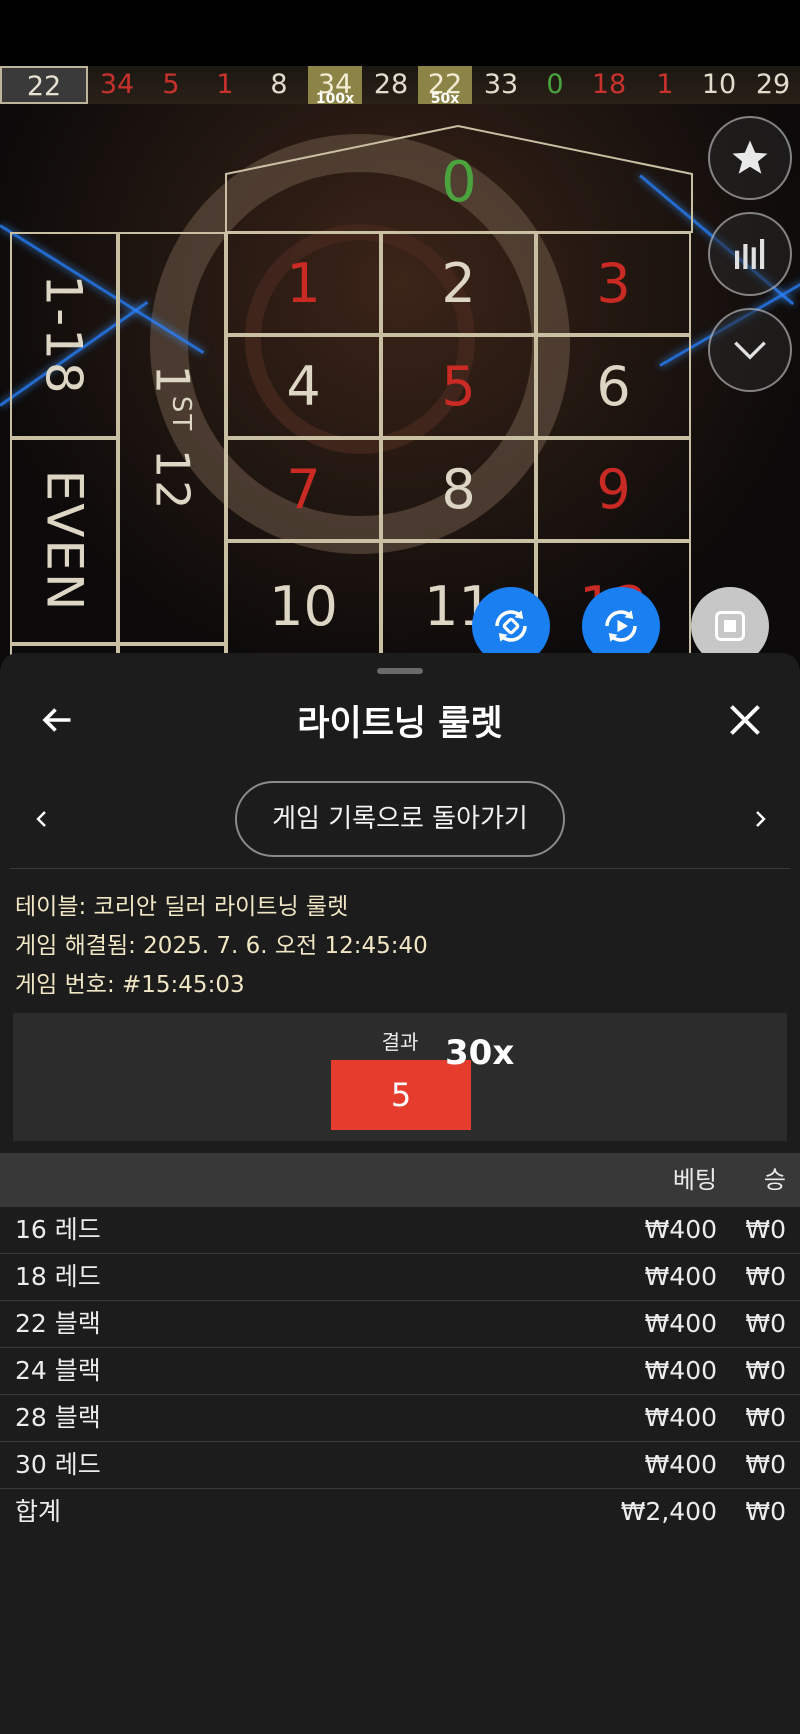  I want to click on chevron-down-icon, so click(750, 350).